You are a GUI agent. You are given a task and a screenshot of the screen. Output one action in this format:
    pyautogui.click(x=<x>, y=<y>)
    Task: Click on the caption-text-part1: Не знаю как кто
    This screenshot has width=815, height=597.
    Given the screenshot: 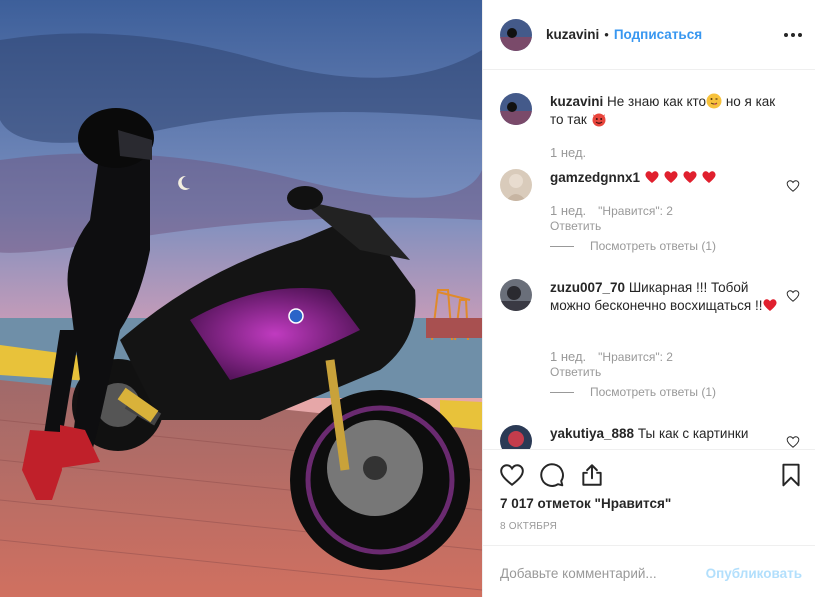 What is the action you would take?
    pyautogui.click(x=657, y=101)
    